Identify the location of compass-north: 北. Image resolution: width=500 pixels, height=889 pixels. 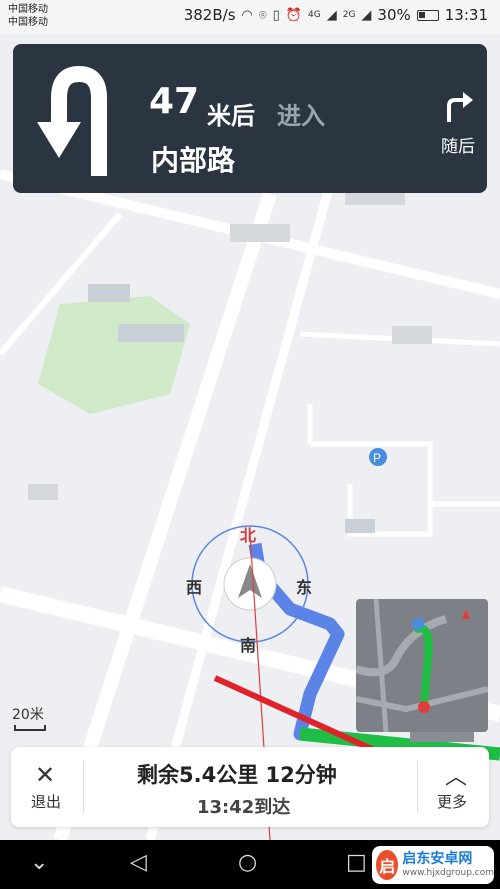
(248, 535).